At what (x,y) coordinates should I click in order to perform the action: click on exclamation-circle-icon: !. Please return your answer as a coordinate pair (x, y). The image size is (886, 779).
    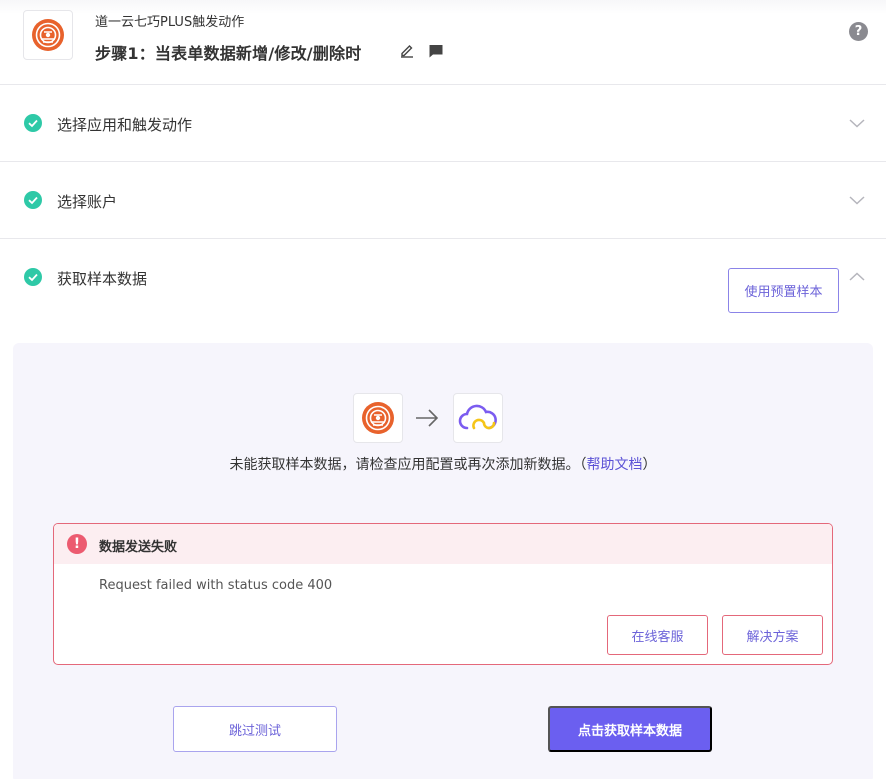
    Looking at the image, I should click on (77, 544).